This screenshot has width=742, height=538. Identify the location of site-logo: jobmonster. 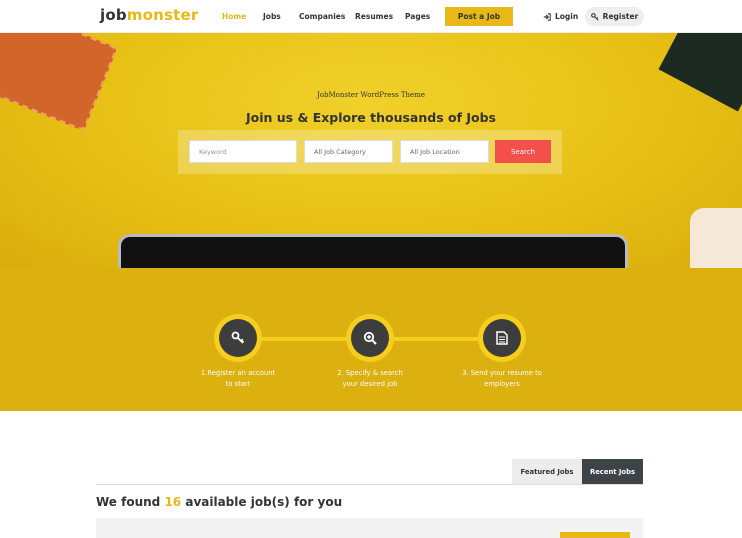
(149, 15).